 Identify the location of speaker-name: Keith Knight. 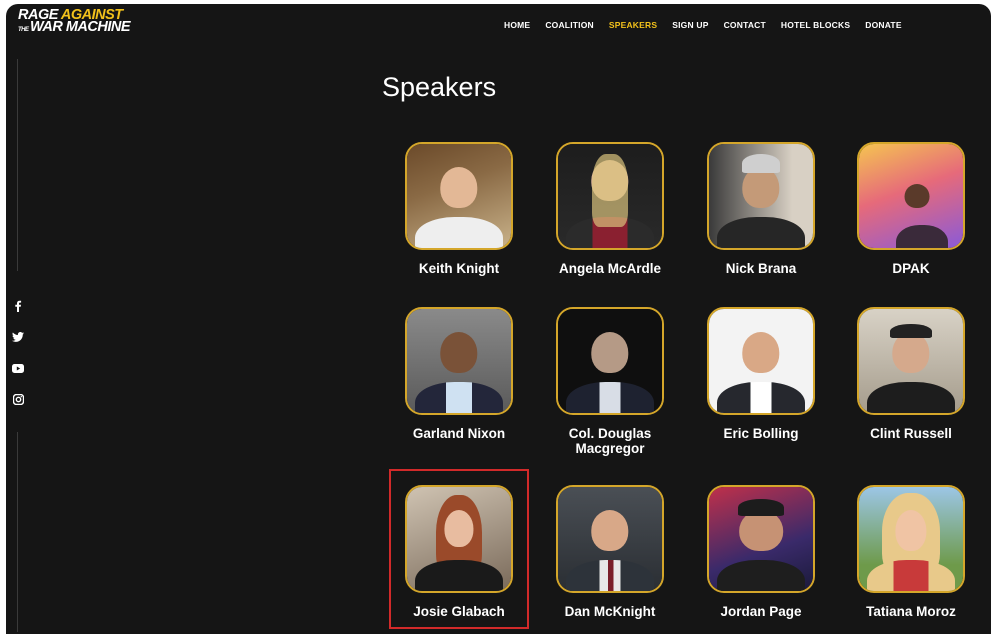
(459, 268).